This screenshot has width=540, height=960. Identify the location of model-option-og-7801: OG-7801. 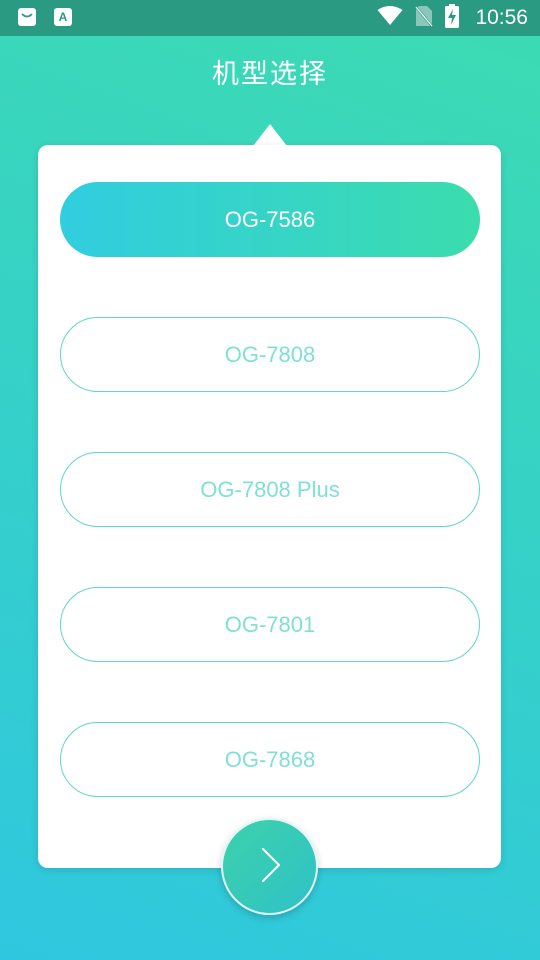
(270, 624).